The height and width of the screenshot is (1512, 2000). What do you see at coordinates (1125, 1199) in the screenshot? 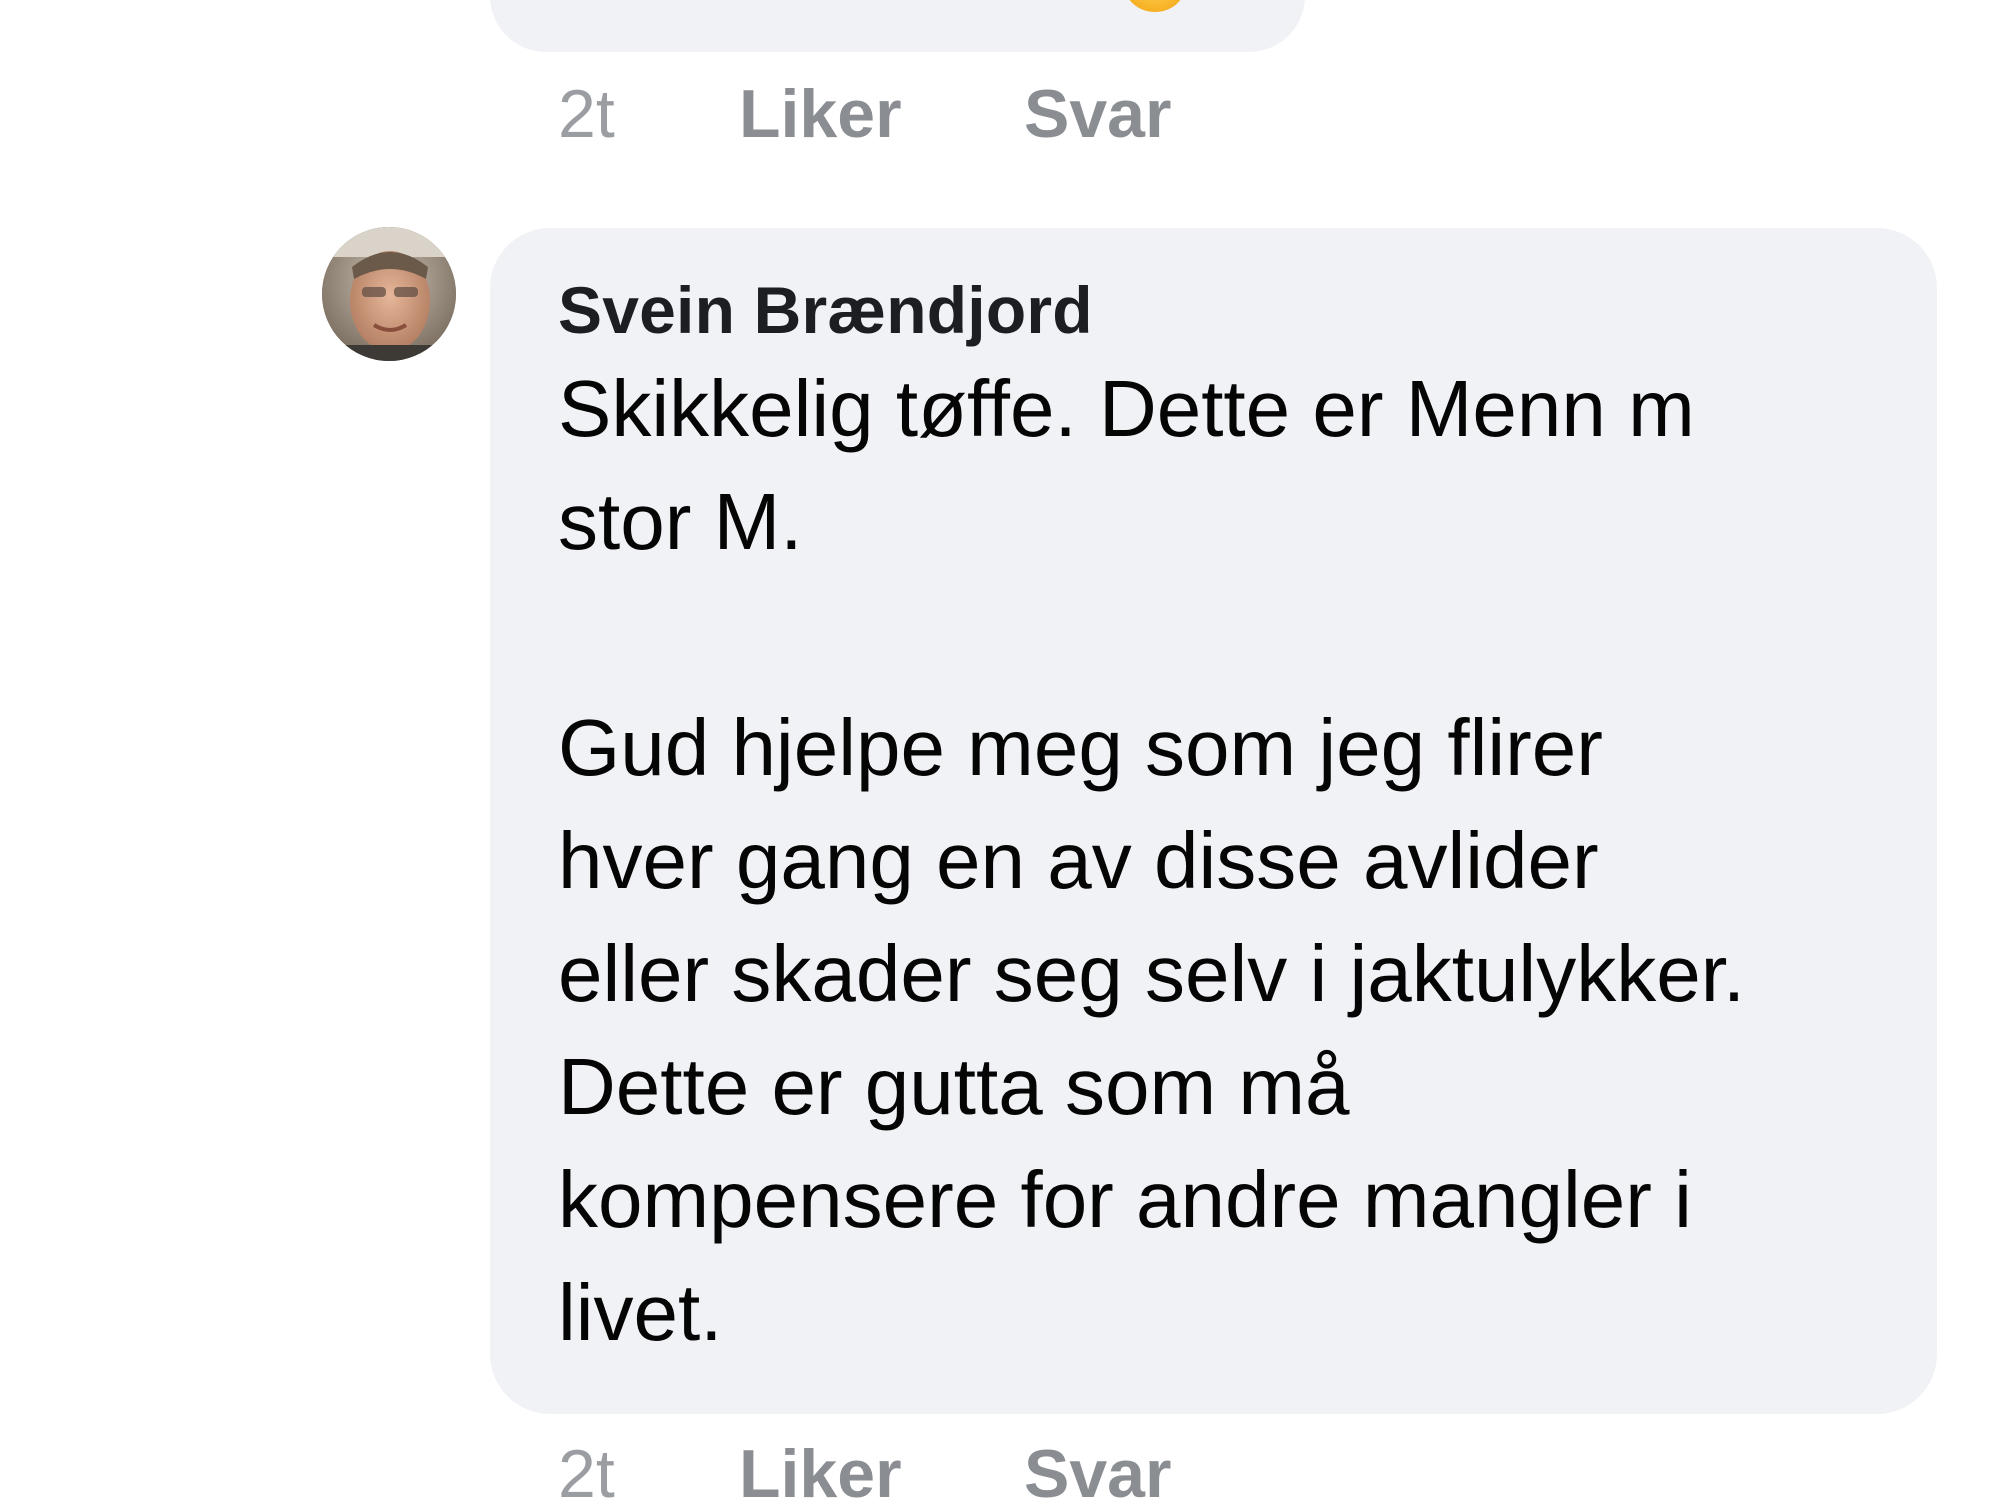
I see `comment-line: kompensere for andre mangler i` at bounding box center [1125, 1199].